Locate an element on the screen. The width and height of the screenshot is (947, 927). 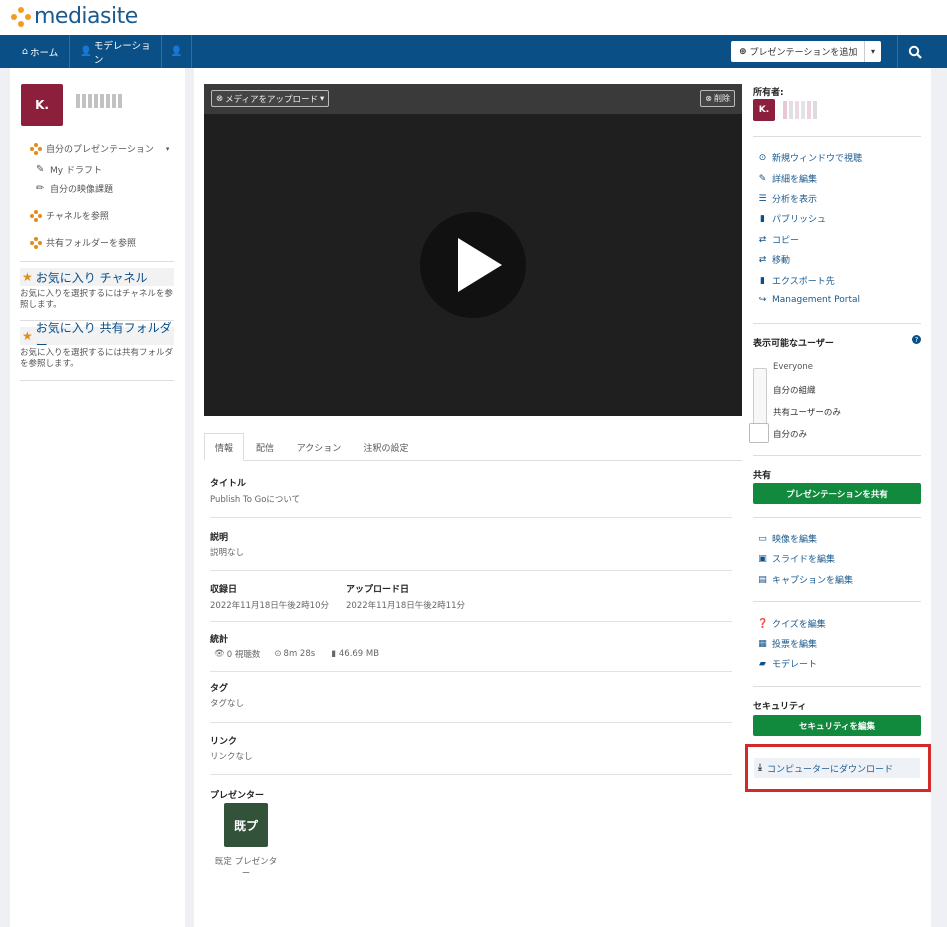
copy-icon: ⇄ is located at coordinates (762, 239).